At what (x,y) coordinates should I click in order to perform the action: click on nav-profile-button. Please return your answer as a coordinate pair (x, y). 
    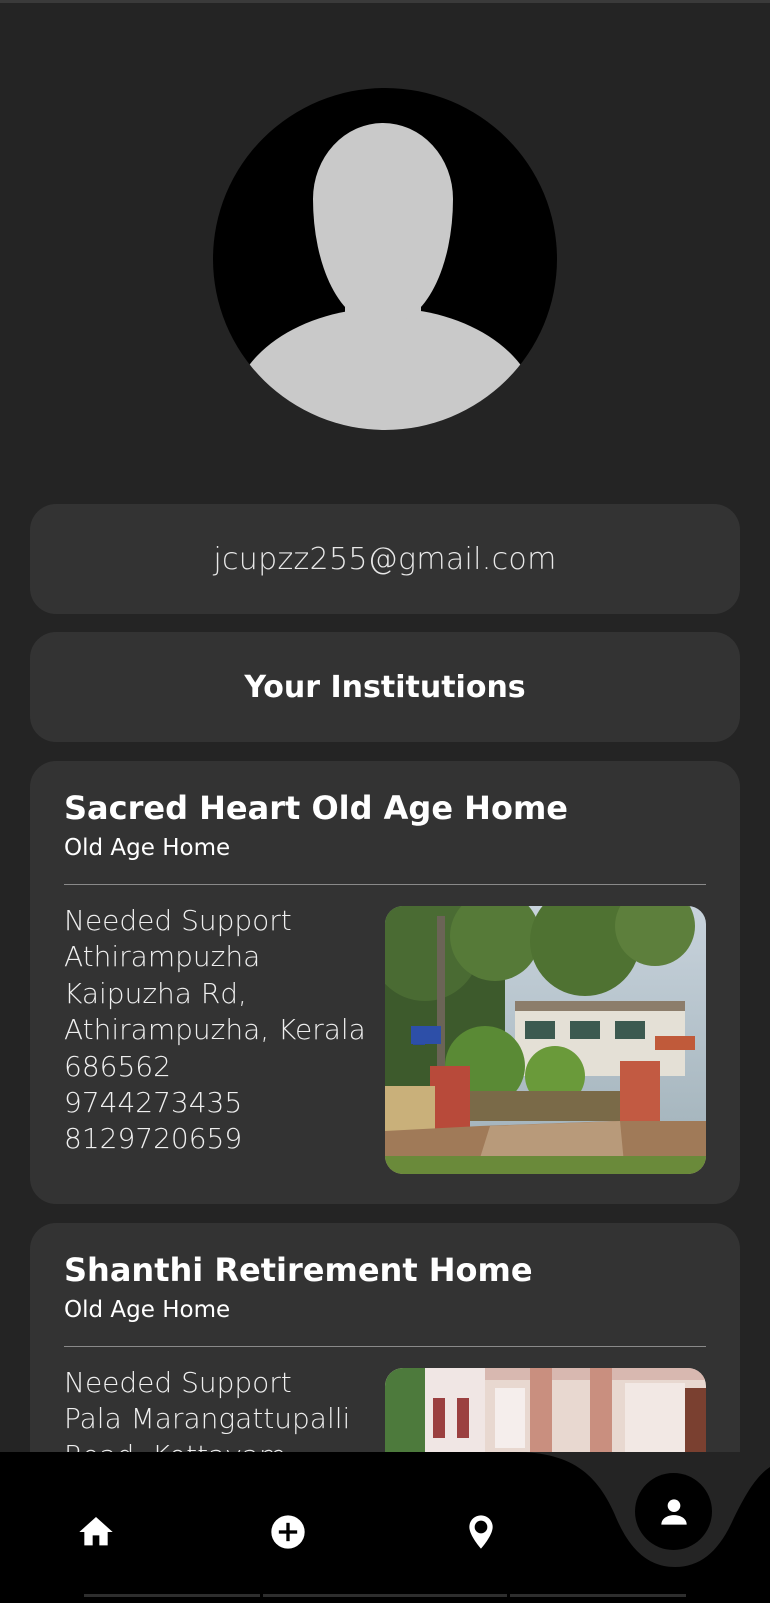
    Looking at the image, I should click on (673, 1511).